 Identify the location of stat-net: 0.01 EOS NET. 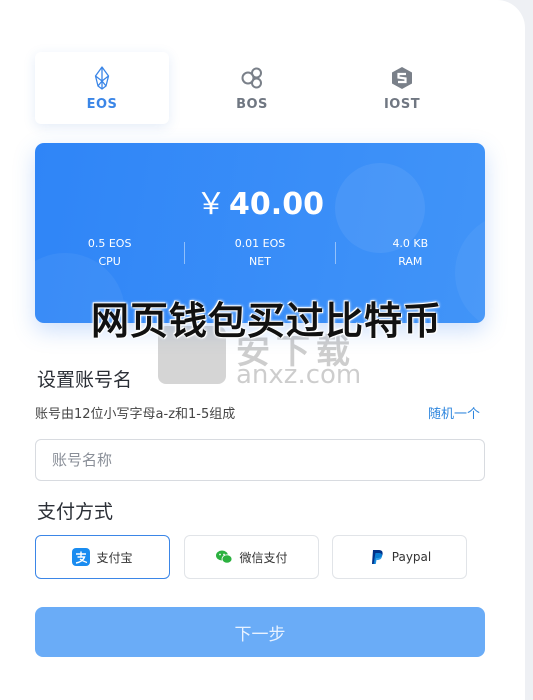
(259, 253).